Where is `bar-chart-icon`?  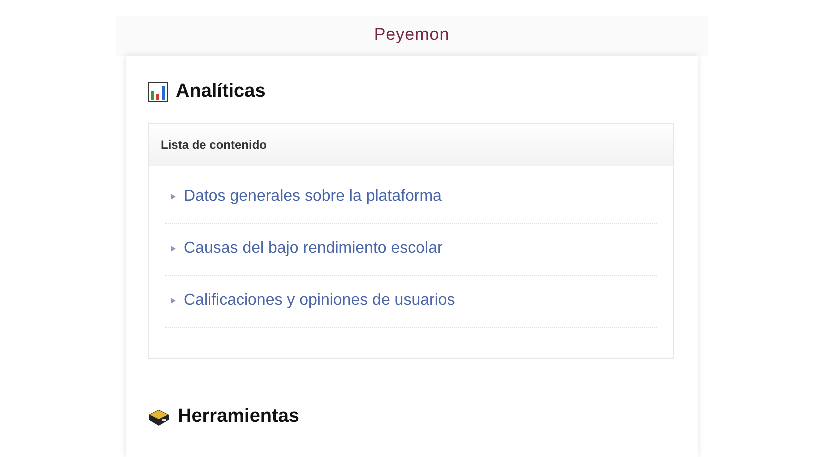
bar-chart-icon is located at coordinates (158, 92).